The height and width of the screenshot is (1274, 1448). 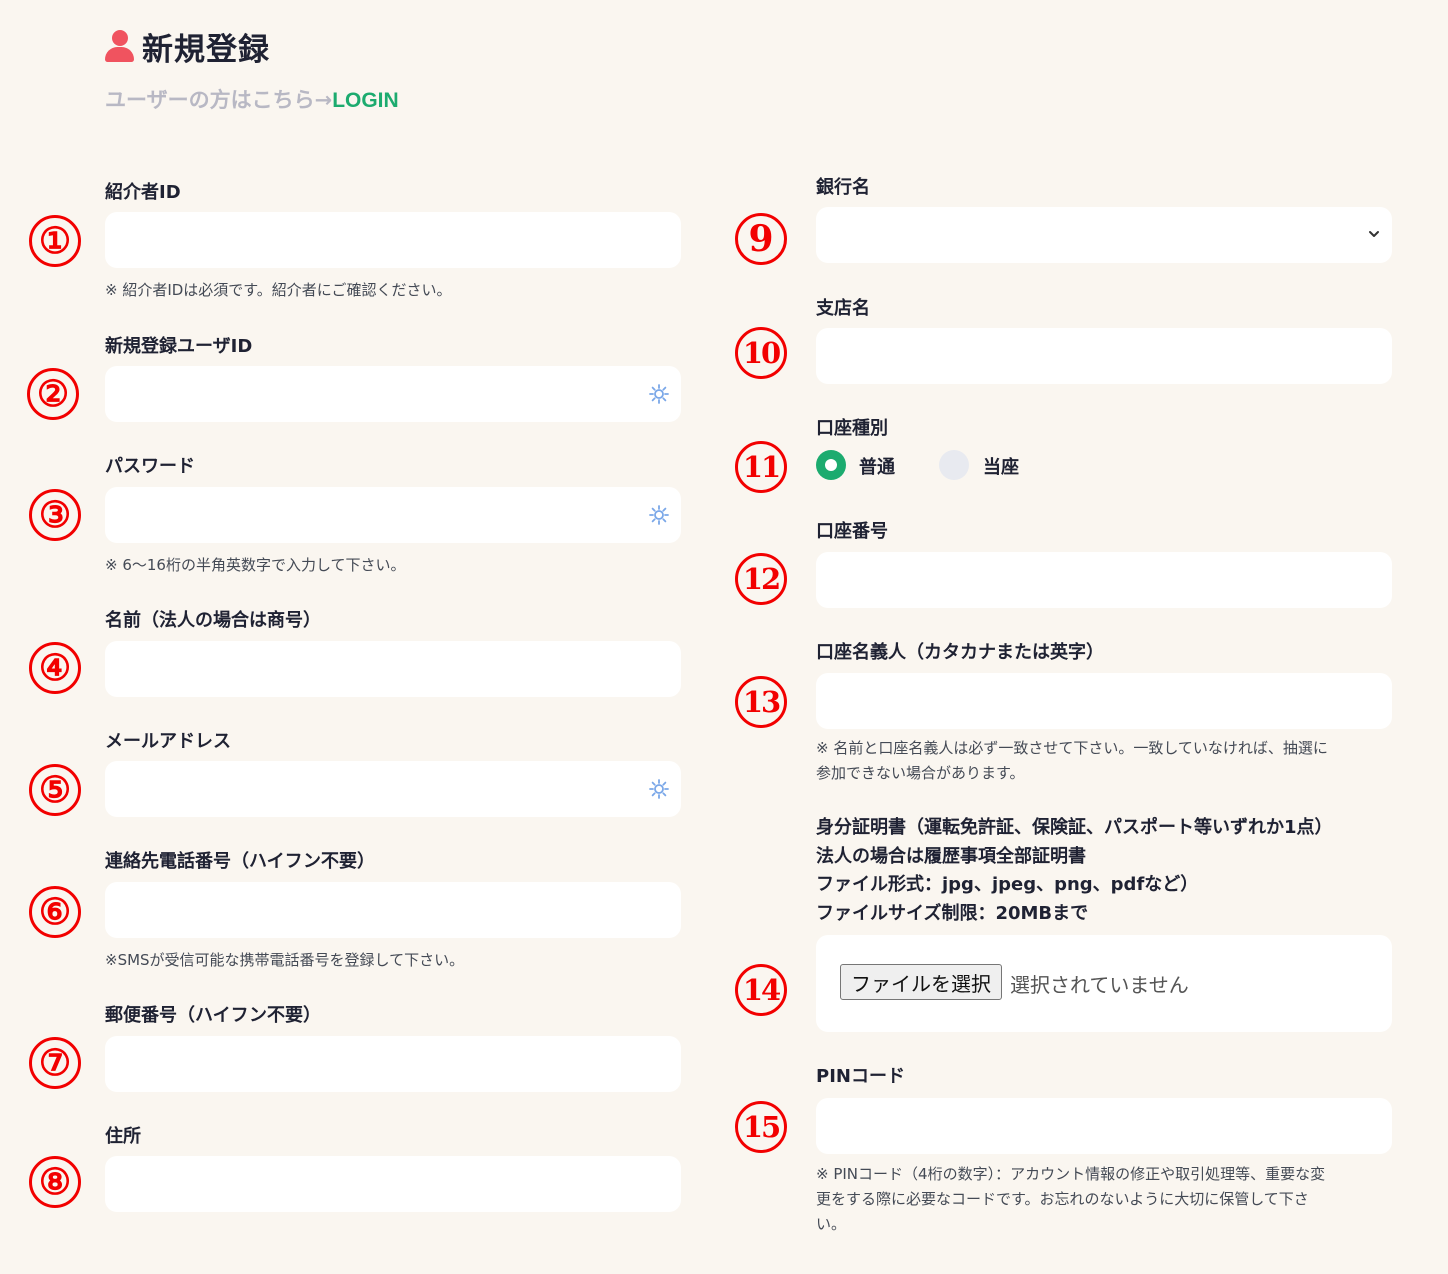 I want to click on email-label: メールアドレス, so click(x=168, y=741).